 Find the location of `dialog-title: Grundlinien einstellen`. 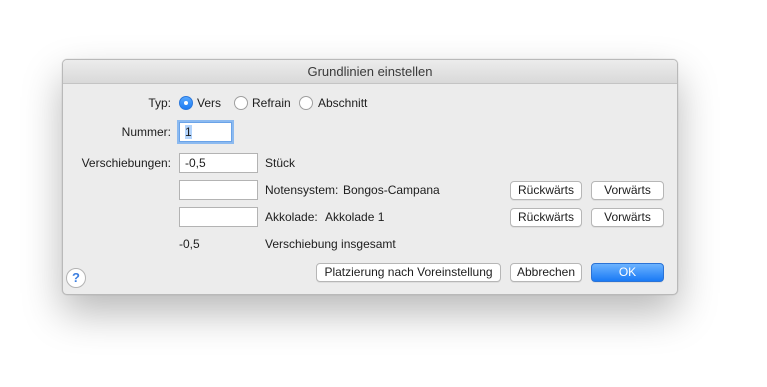

dialog-title: Grundlinien einstellen is located at coordinates (370, 72).